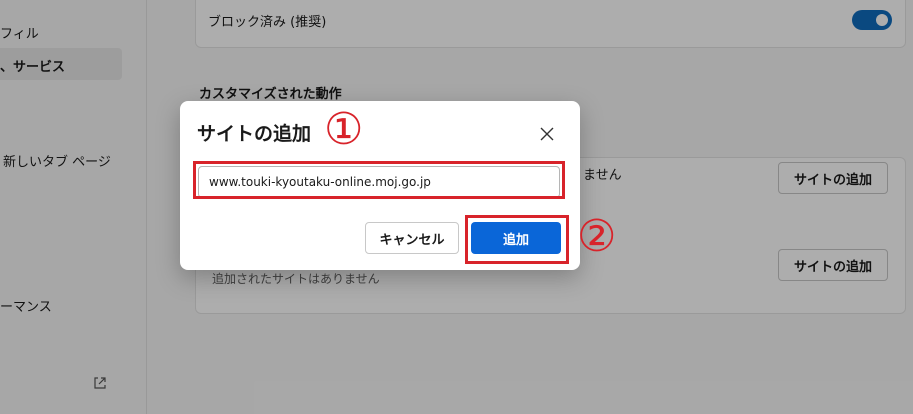 Image resolution: width=913 pixels, height=414 pixels. I want to click on cancel-button: キャンセル, so click(412, 238).